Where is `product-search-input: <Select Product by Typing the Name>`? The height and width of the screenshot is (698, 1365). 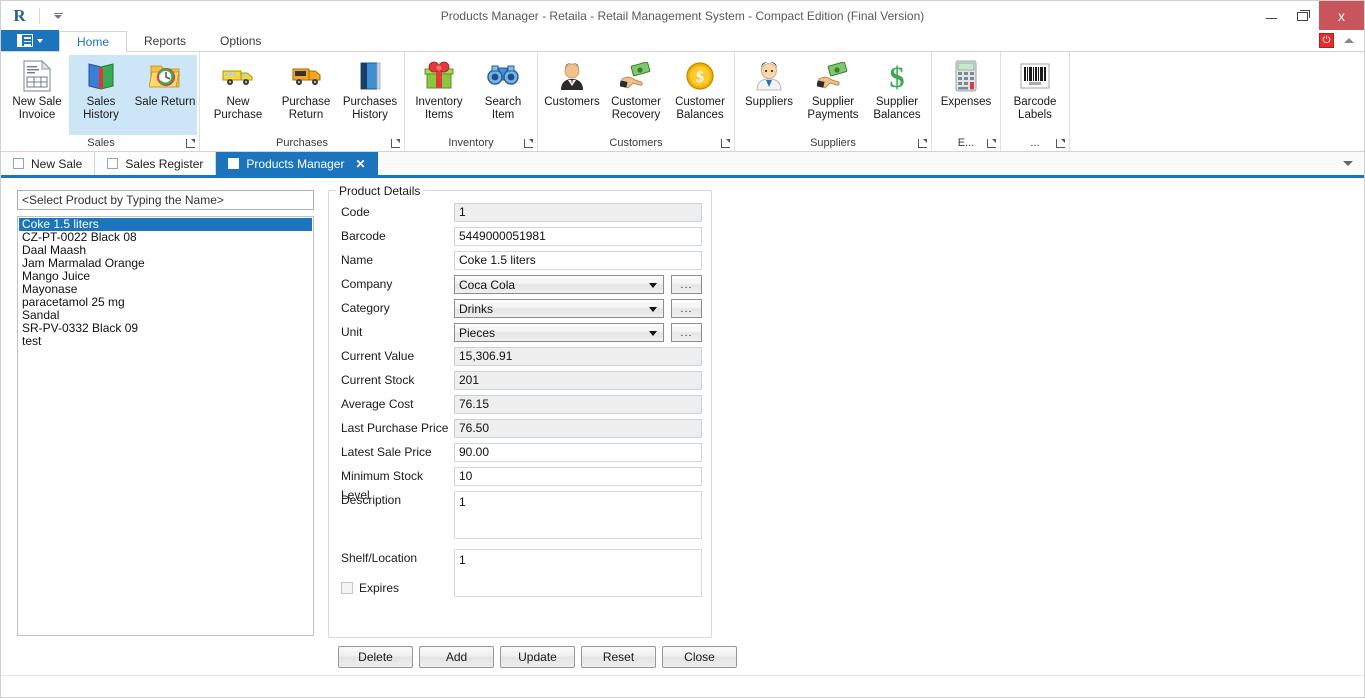
product-search-input: <Select Product by Typing the Name> is located at coordinates (165, 200).